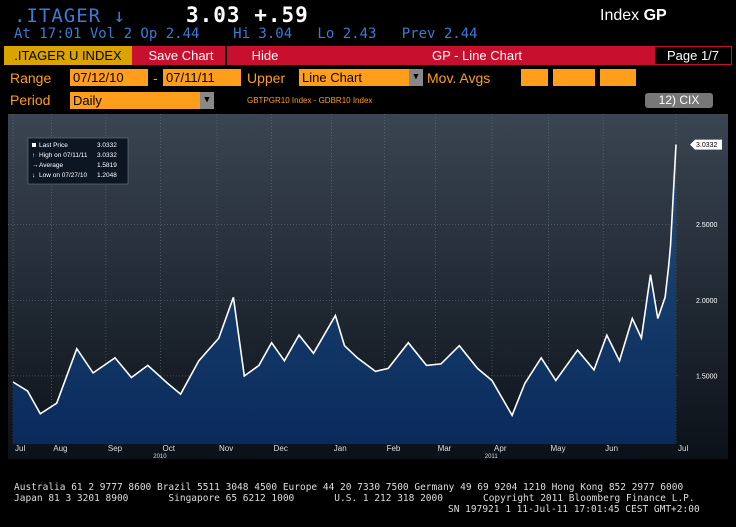  Describe the element at coordinates (310, 100) in the screenshot. I see `chart-subtitle: GBTPGR10 Index - GDBR10 Index` at that location.